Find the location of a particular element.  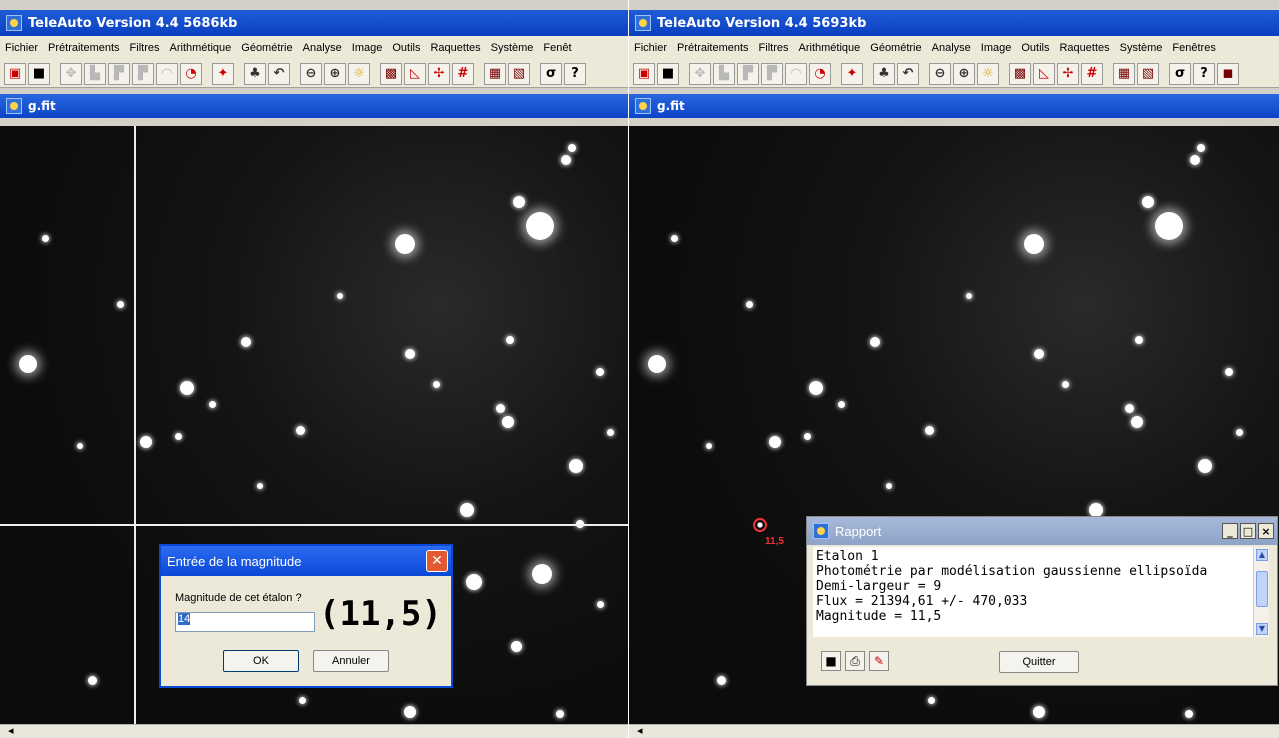

right-horizontal-scrollbar is located at coordinates (954, 731).